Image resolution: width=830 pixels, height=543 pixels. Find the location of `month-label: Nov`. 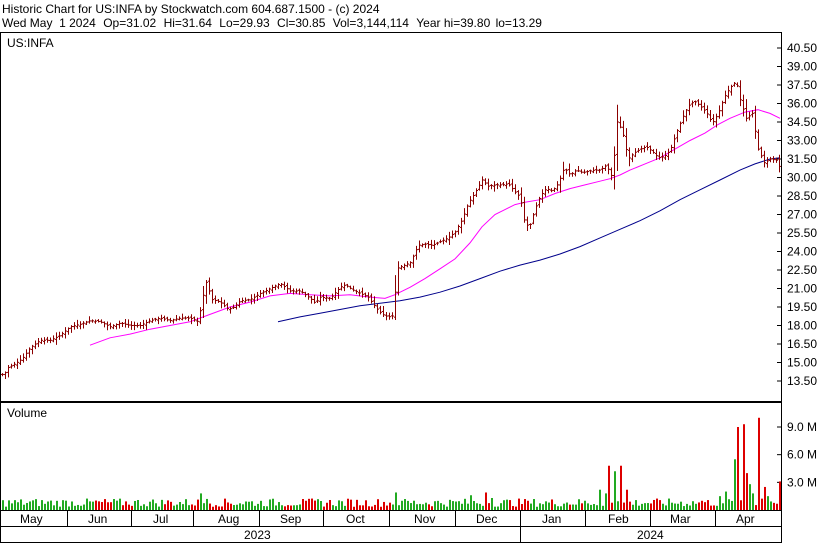

month-label: Nov is located at coordinates (424, 519).